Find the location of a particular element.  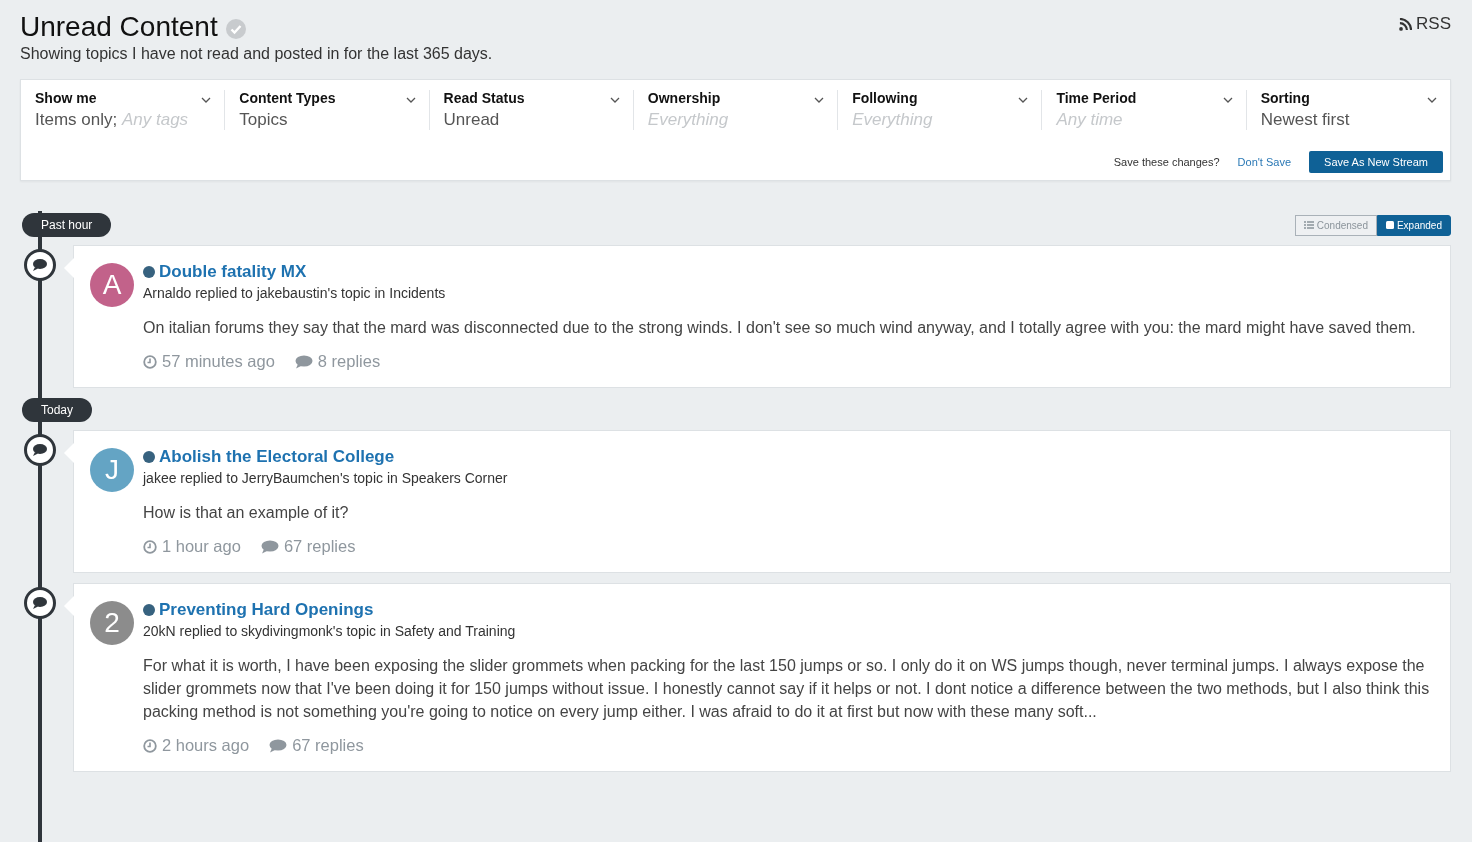

square-icon is located at coordinates (1389, 225).